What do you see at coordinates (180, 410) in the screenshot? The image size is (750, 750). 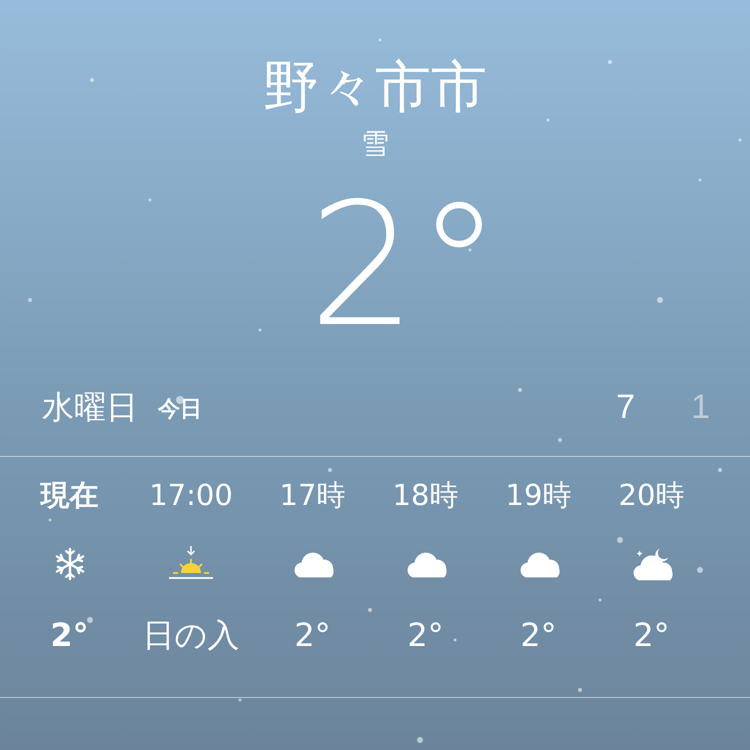 I see `today-label: 今日` at bounding box center [180, 410].